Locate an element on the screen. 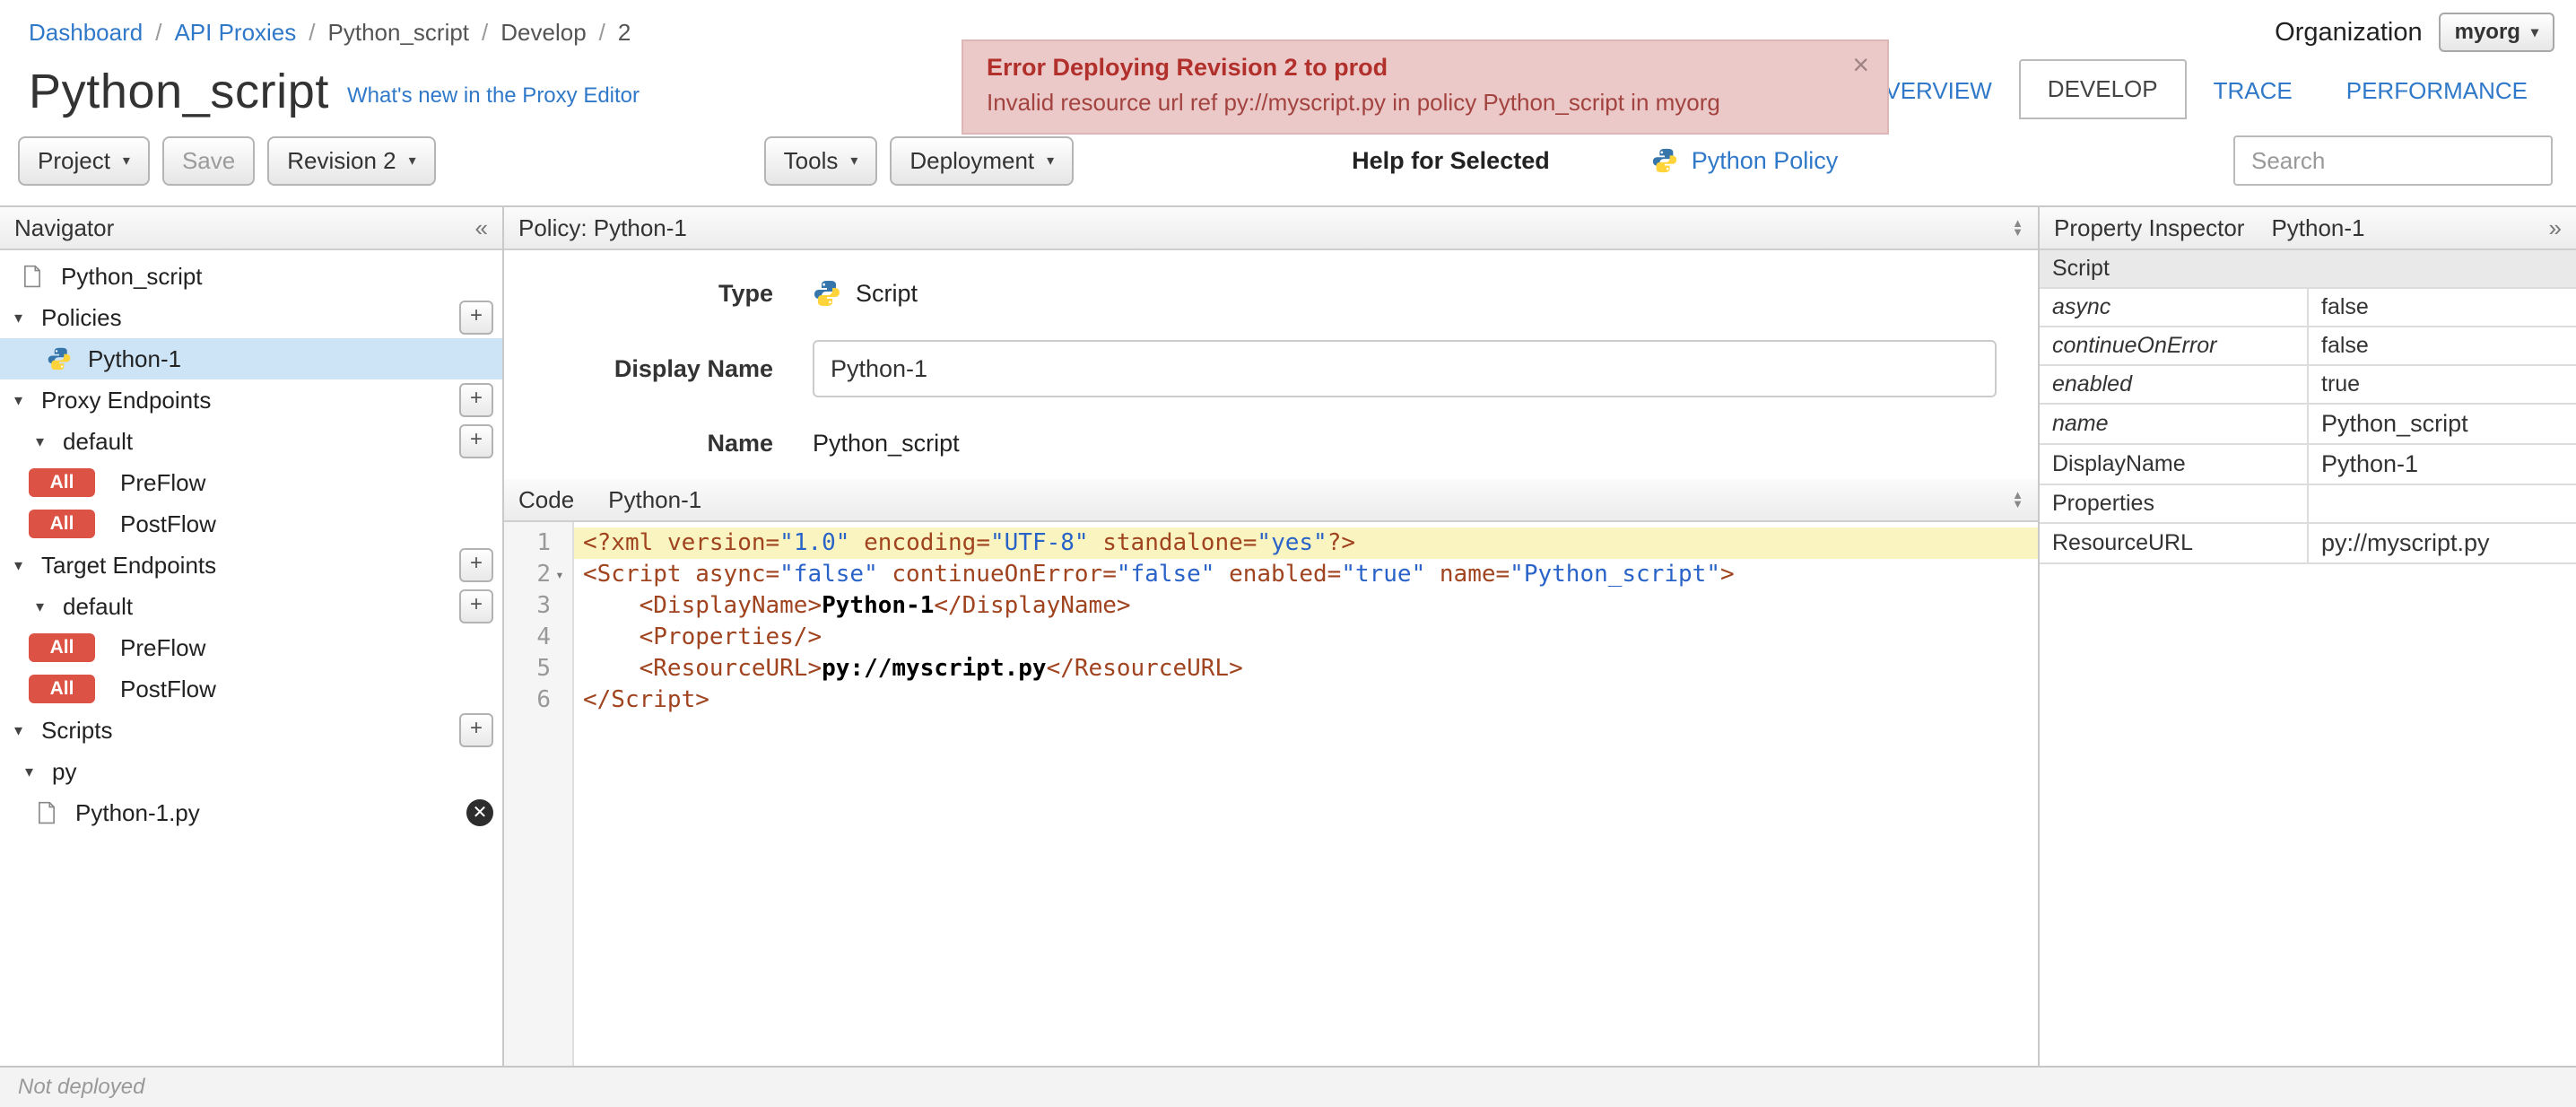 The height and width of the screenshot is (1107, 2576). delete-script-icon: ✕ is located at coordinates (479, 812).